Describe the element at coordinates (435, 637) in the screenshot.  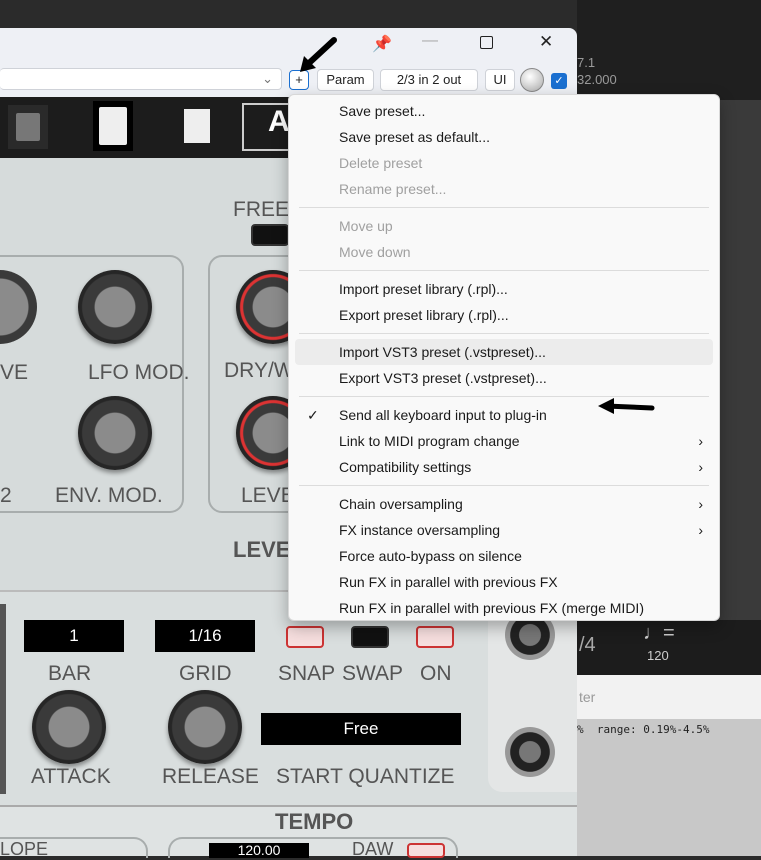
I see `on-toggle` at that location.